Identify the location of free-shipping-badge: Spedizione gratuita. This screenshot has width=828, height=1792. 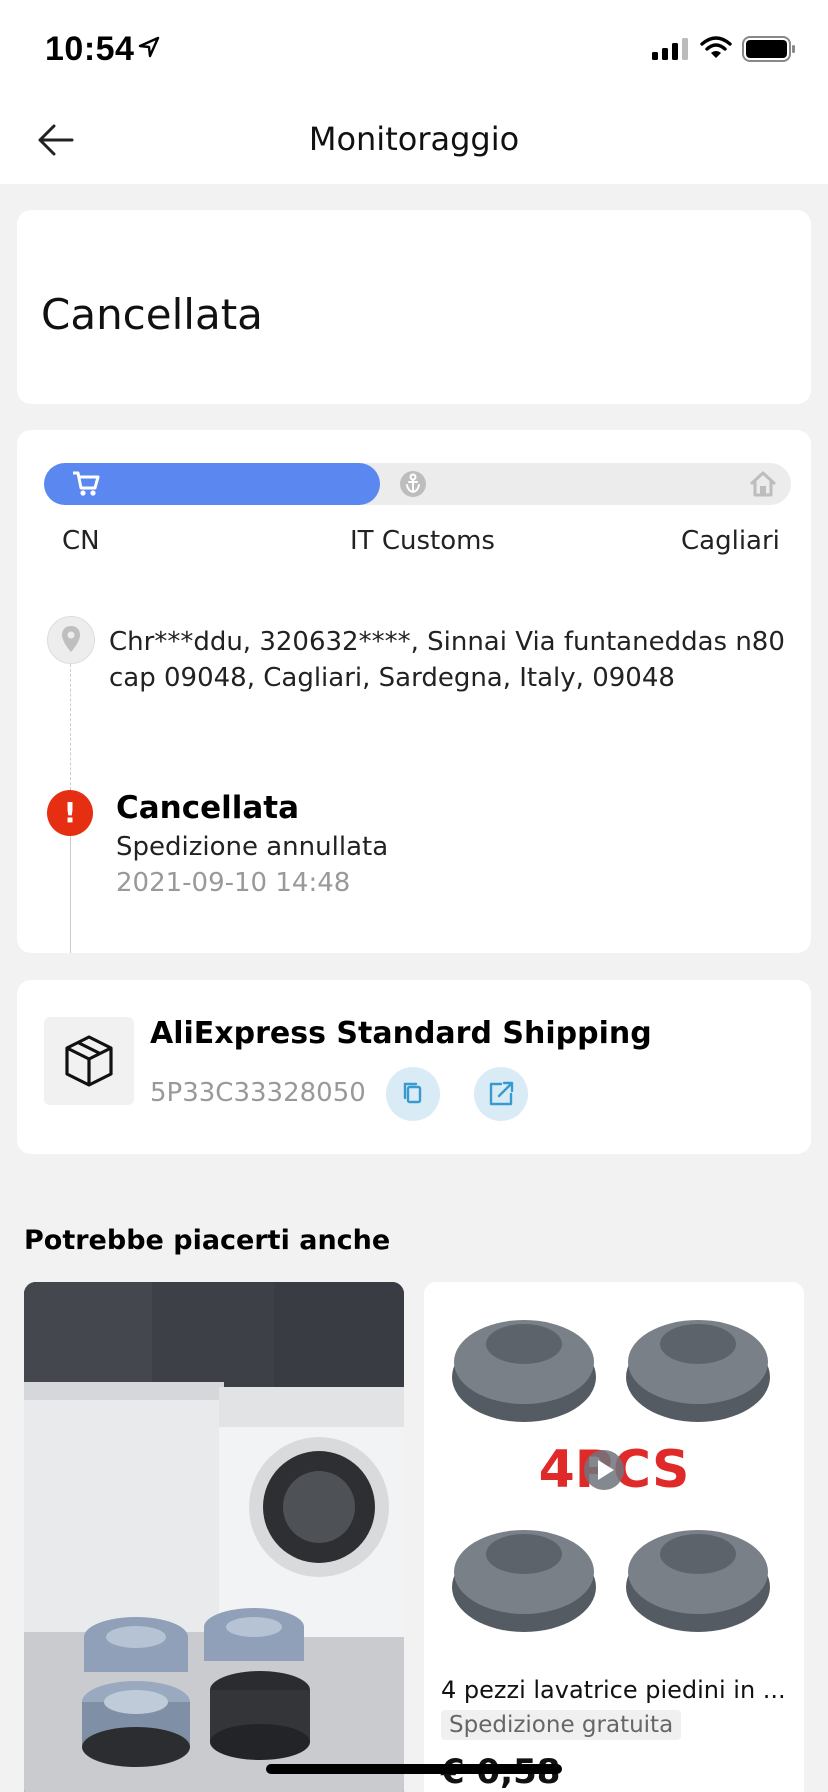
(561, 1725).